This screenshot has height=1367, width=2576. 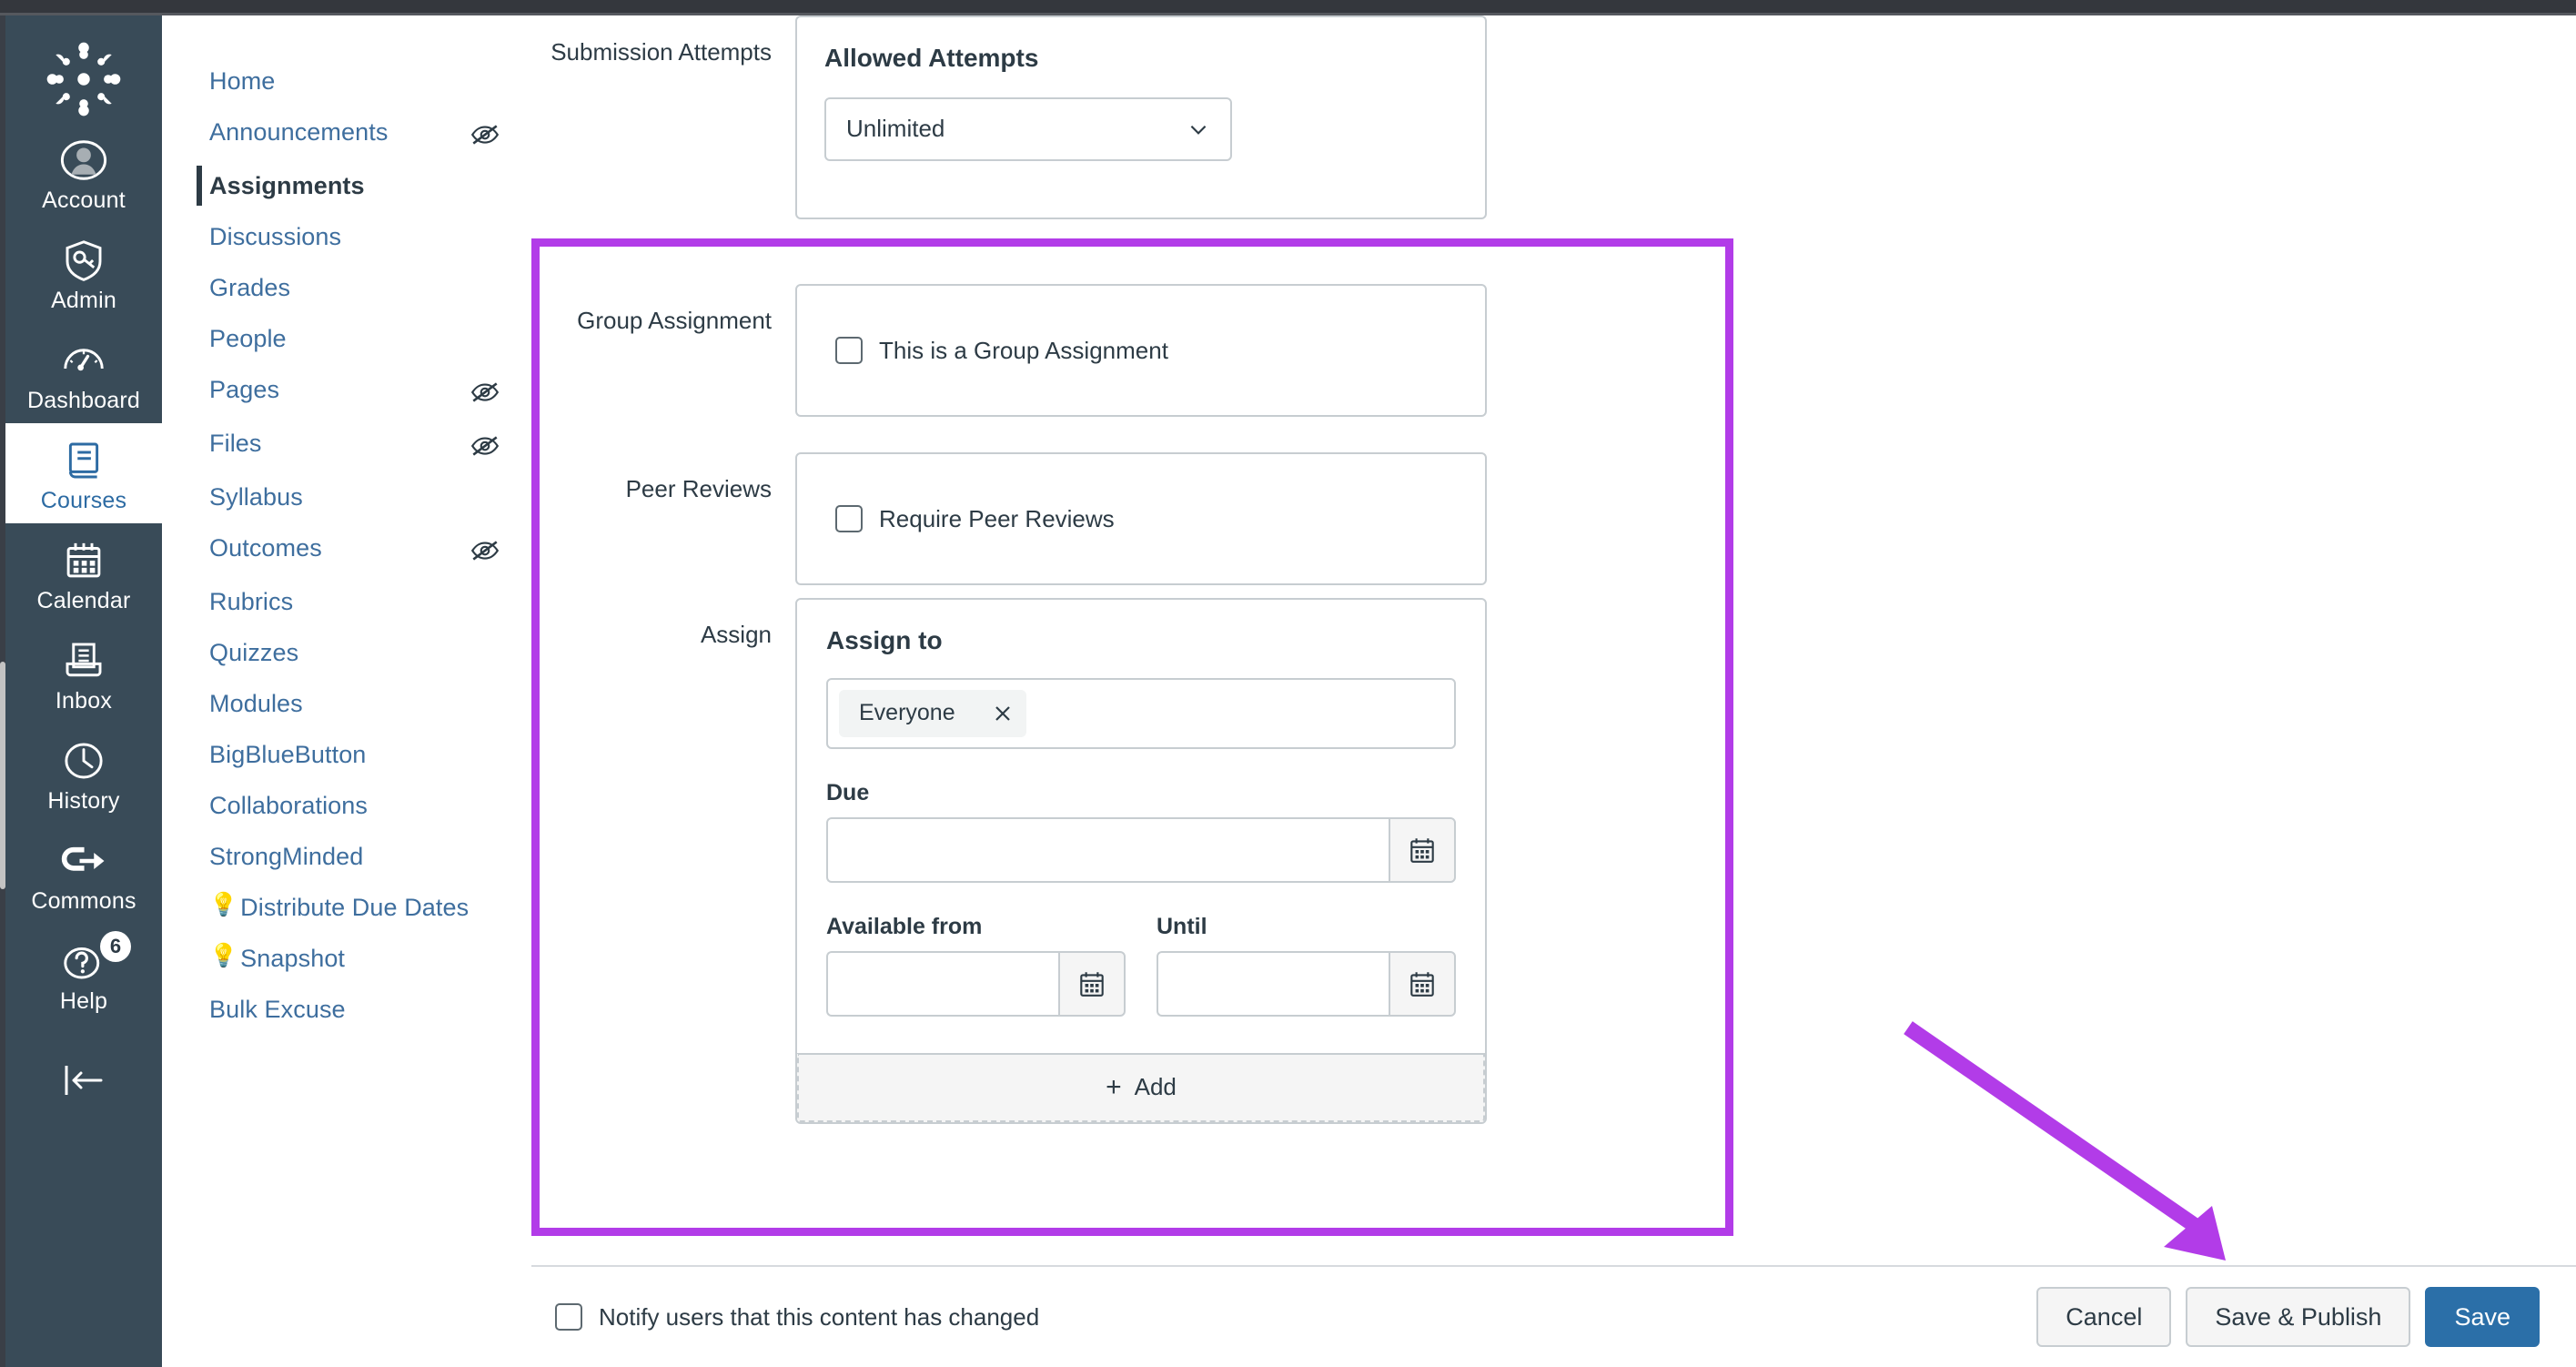 What do you see at coordinates (346, 237) in the screenshot?
I see `course-nav-item-discussions: Discussions` at bounding box center [346, 237].